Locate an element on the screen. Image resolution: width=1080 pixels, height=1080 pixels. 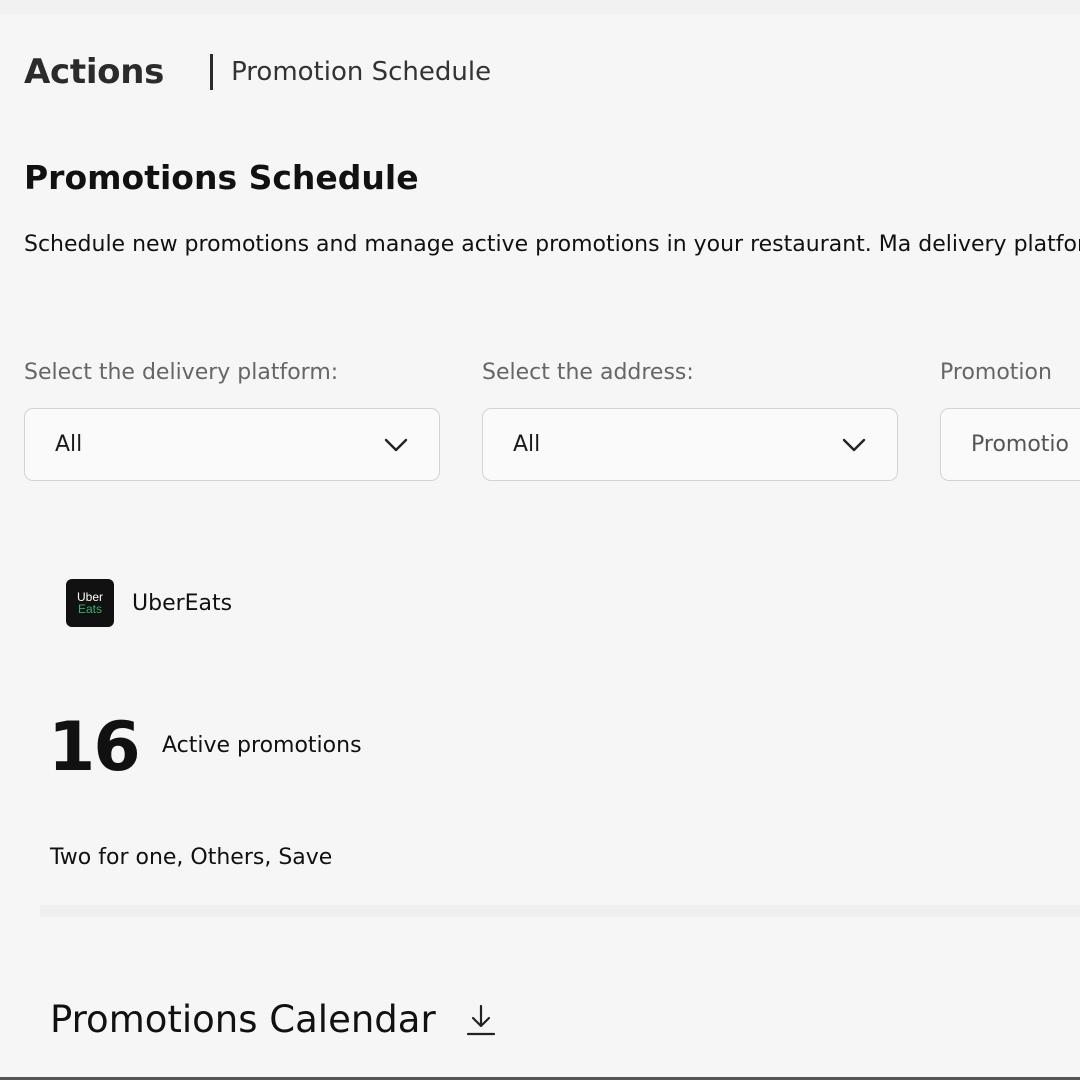
promotion-types: Two for one, Others, Save is located at coordinates (191, 857).